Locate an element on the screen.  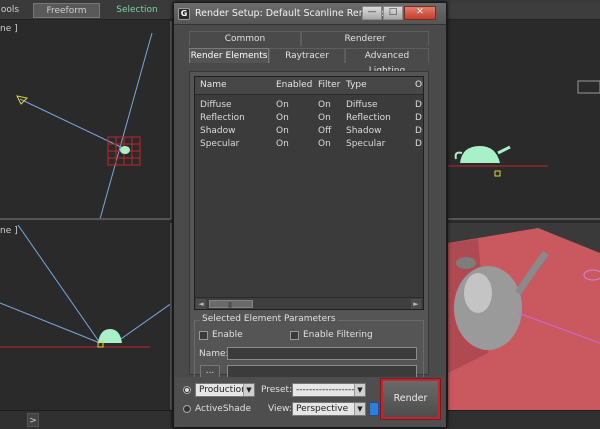
list-header: Name Enabled Filter Type Ou is located at coordinates (309, 86).